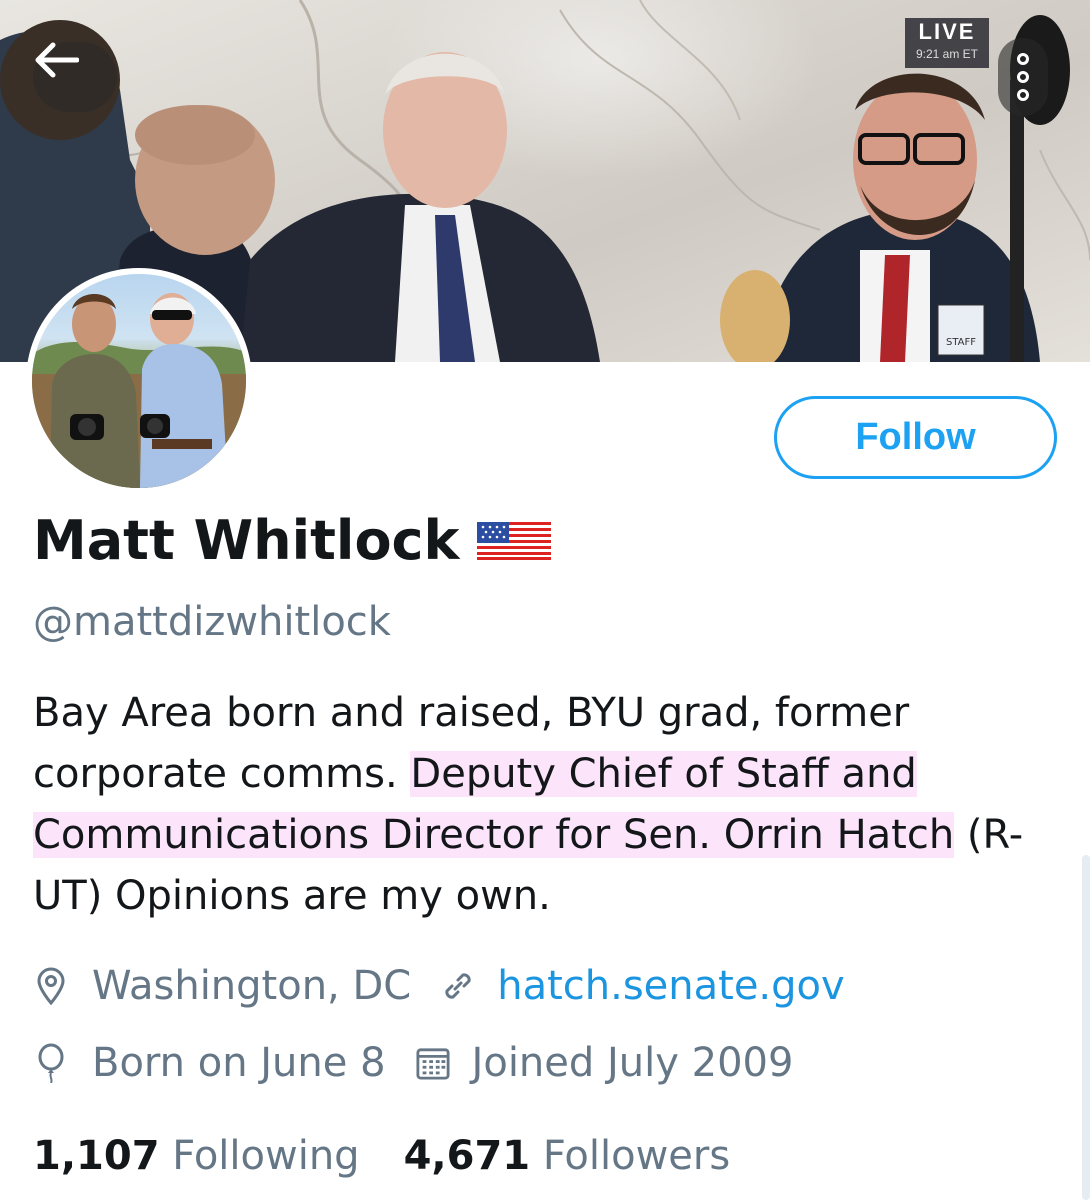  What do you see at coordinates (96, 1156) in the screenshot?
I see `following-count: 1,107` at bounding box center [96, 1156].